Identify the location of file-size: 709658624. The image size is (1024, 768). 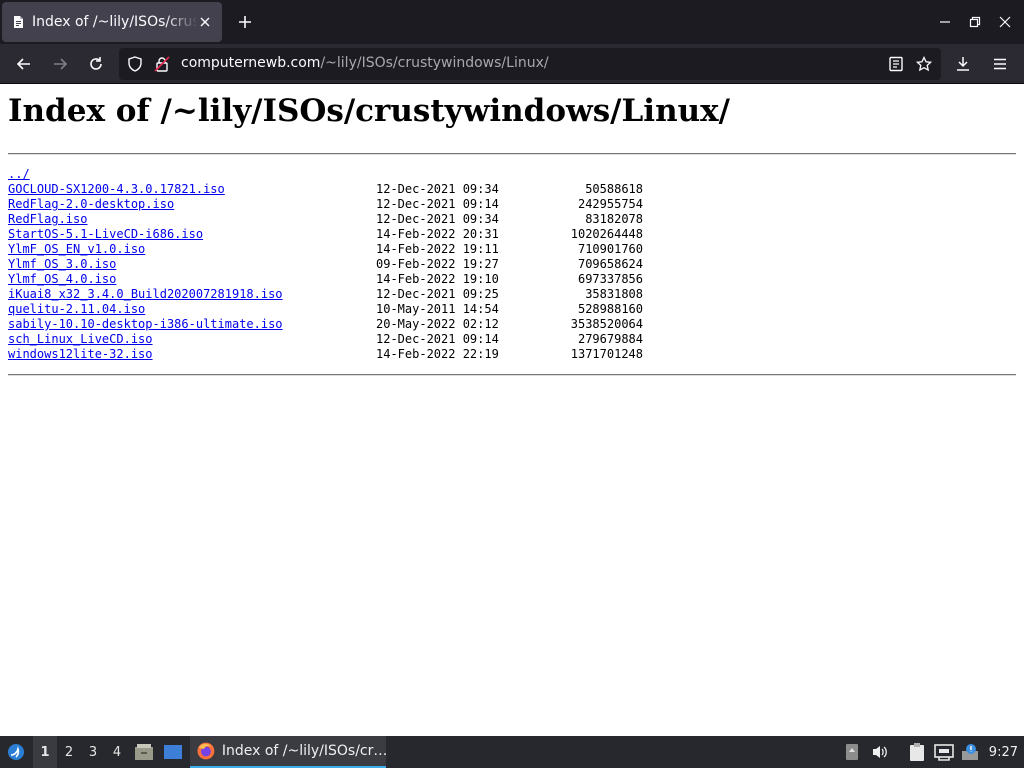
(610, 264).